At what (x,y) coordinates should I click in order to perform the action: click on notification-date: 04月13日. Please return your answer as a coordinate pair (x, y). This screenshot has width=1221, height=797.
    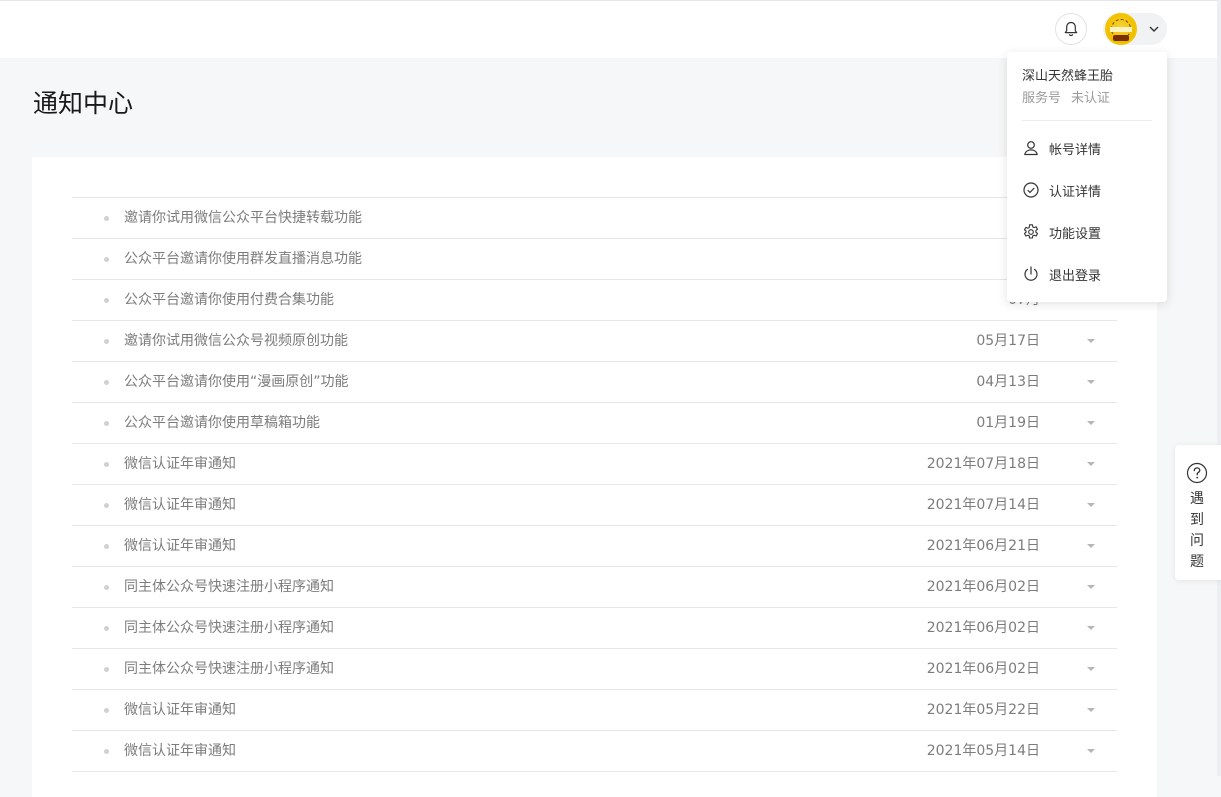
    Looking at the image, I should click on (1008, 382).